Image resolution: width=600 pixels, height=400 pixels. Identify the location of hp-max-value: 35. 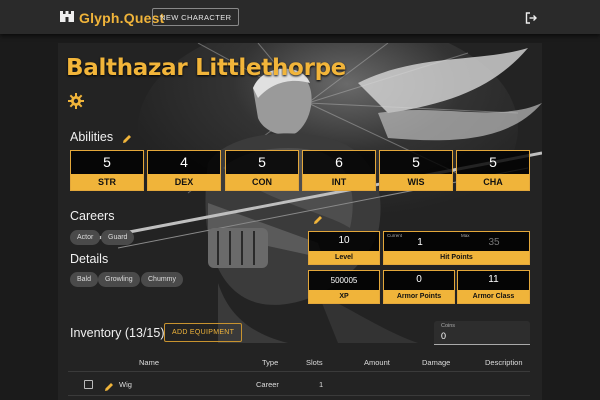
(494, 242).